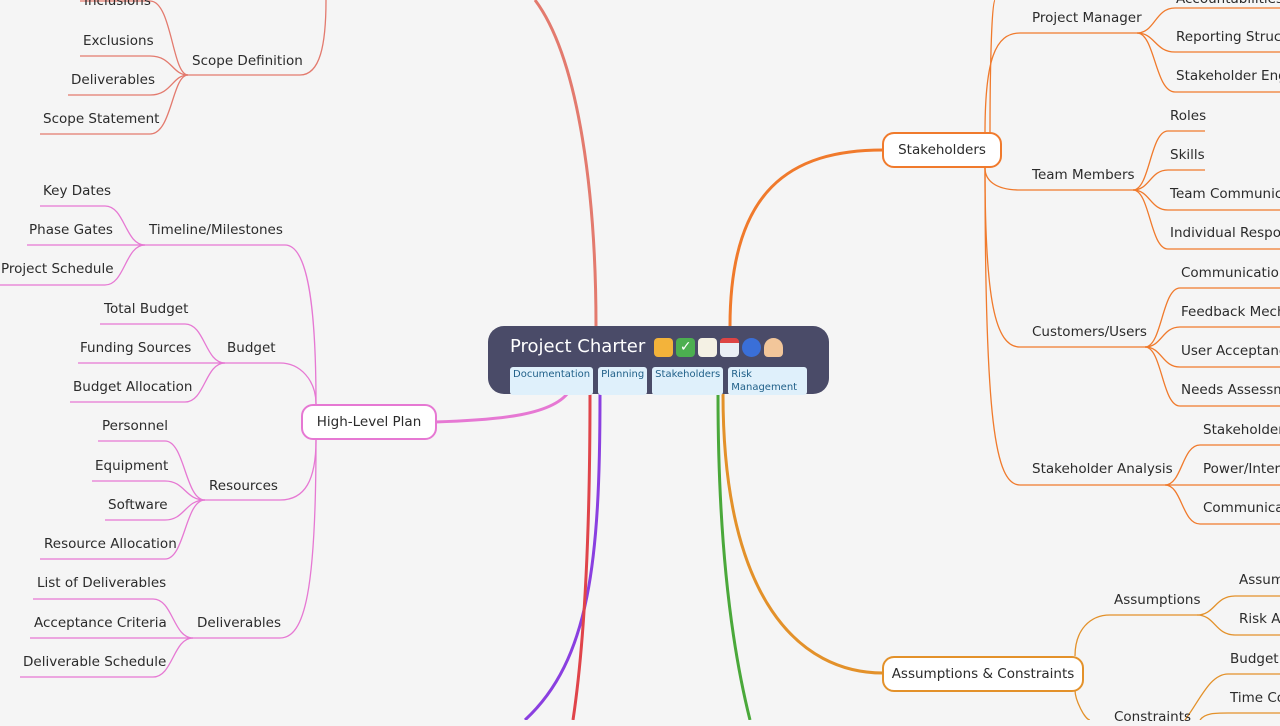 The image size is (1280, 726). Describe the element at coordinates (77, 191) in the screenshot. I see `node-key-dates: Key Dates` at that location.